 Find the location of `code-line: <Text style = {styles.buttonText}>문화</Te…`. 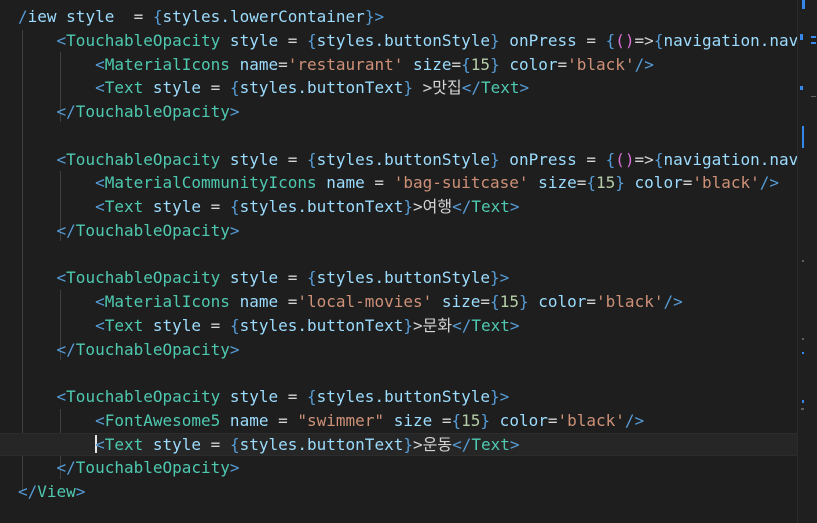

code-line: <Text style = {styles.buttonText}>문화</Te… is located at coordinates (269, 326).